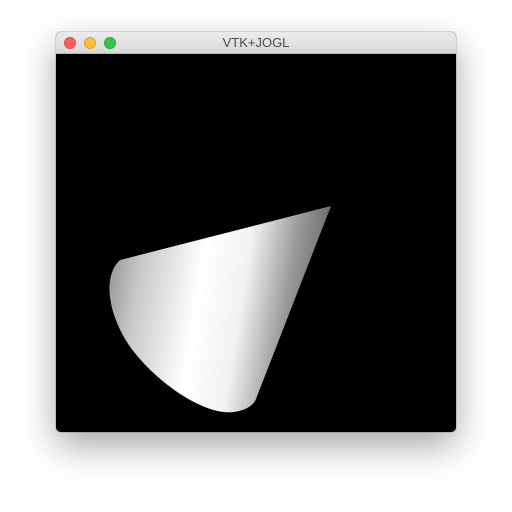  I want to click on title-bar: VTK+JOGL, so click(256, 43).